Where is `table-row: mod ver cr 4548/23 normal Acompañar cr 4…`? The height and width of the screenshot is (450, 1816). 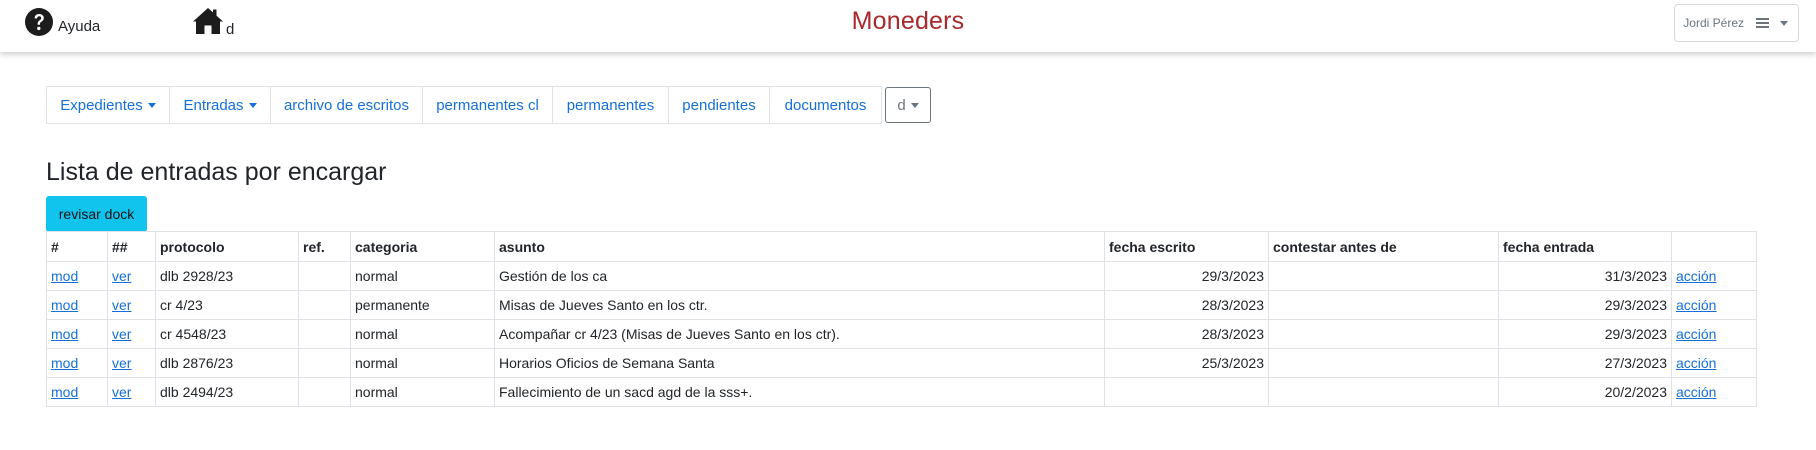 table-row: mod ver cr 4548/23 normal Acompañar cr 4… is located at coordinates (901, 334).